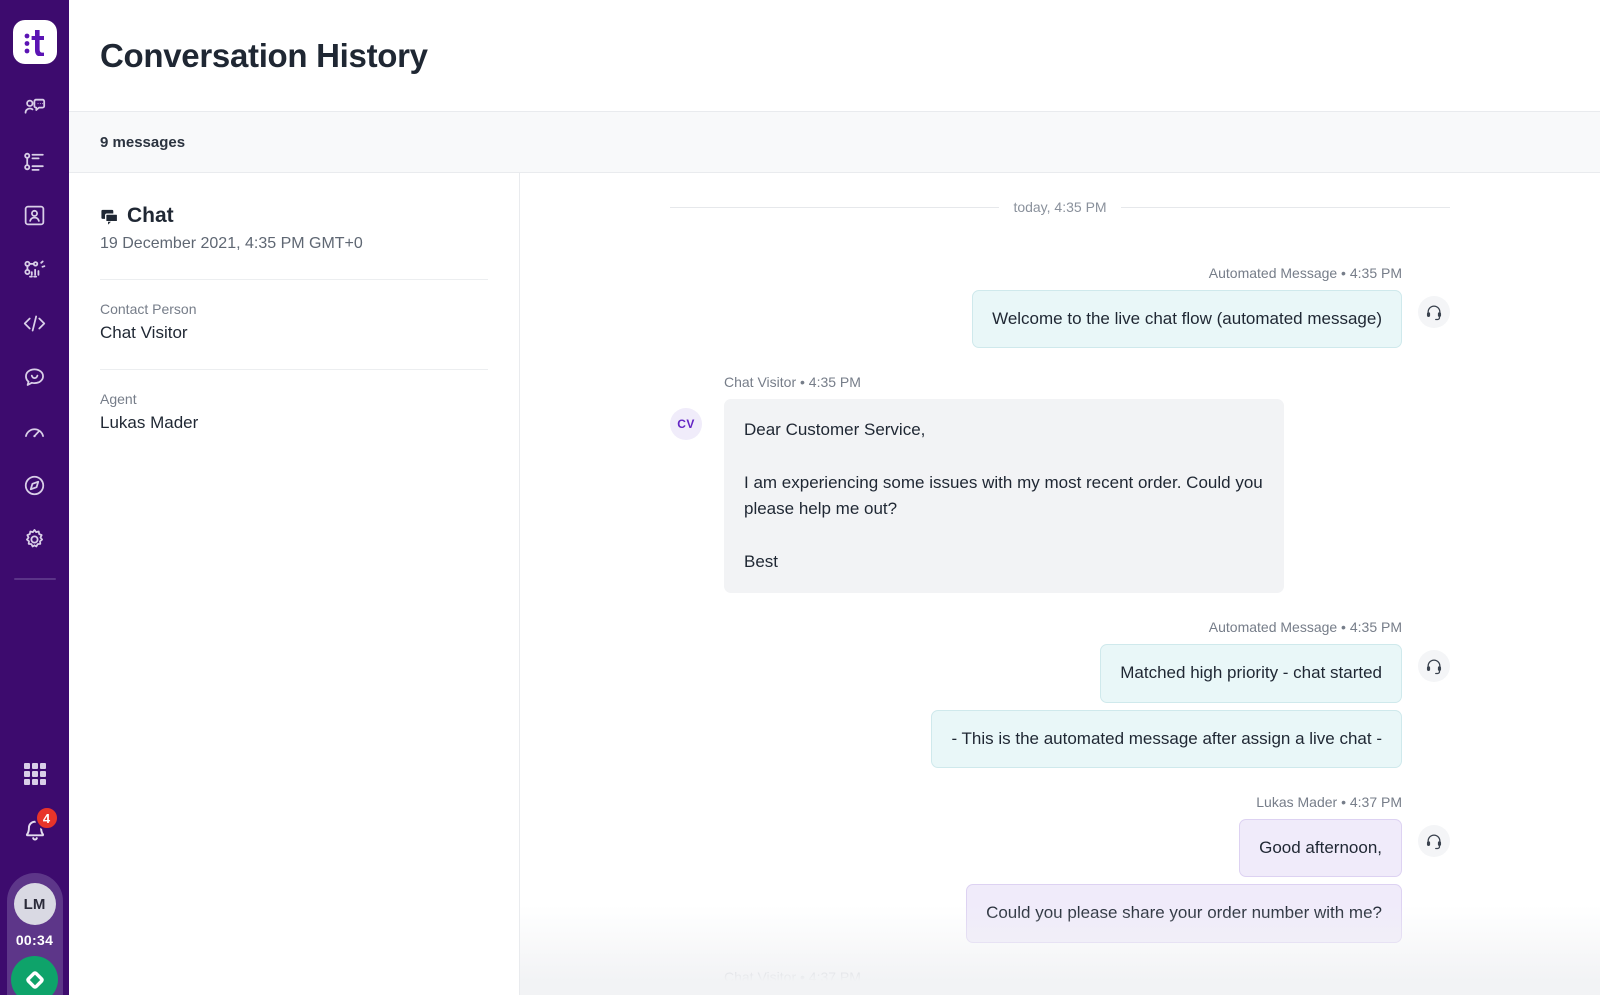 This screenshot has width=1600, height=995. I want to click on chat-bubbles-icon, so click(110, 217).